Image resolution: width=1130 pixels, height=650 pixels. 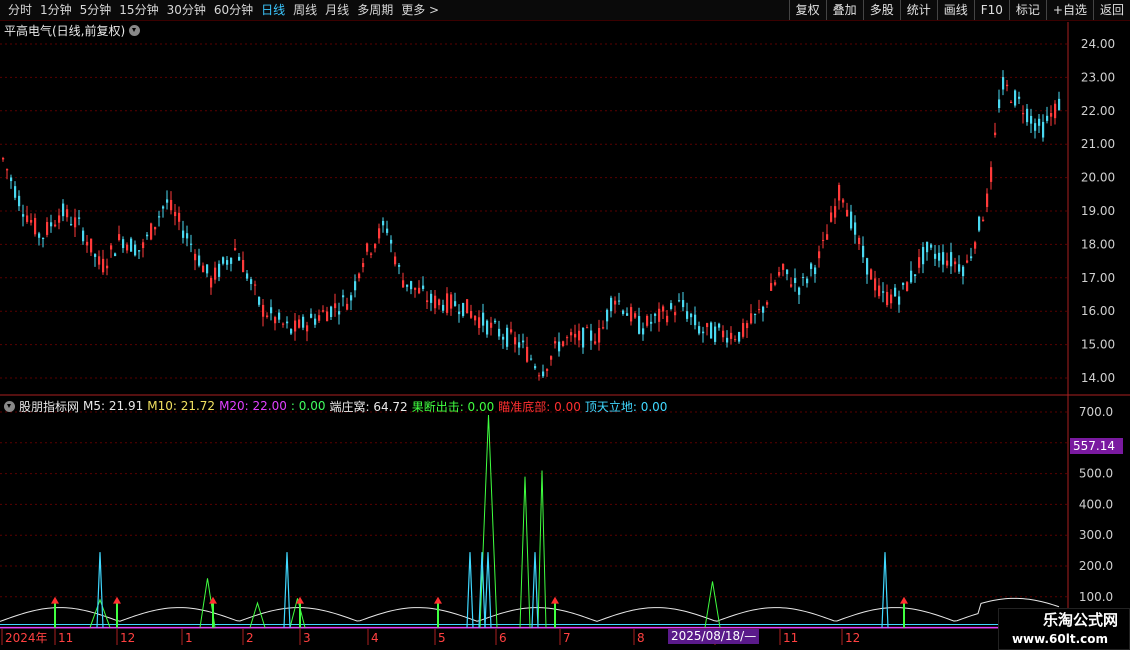 What do you see at coordinates (1096, 474) in the screenshot?
I see `ind-tick-label: 500.0` at bounding box center [1096, 474].